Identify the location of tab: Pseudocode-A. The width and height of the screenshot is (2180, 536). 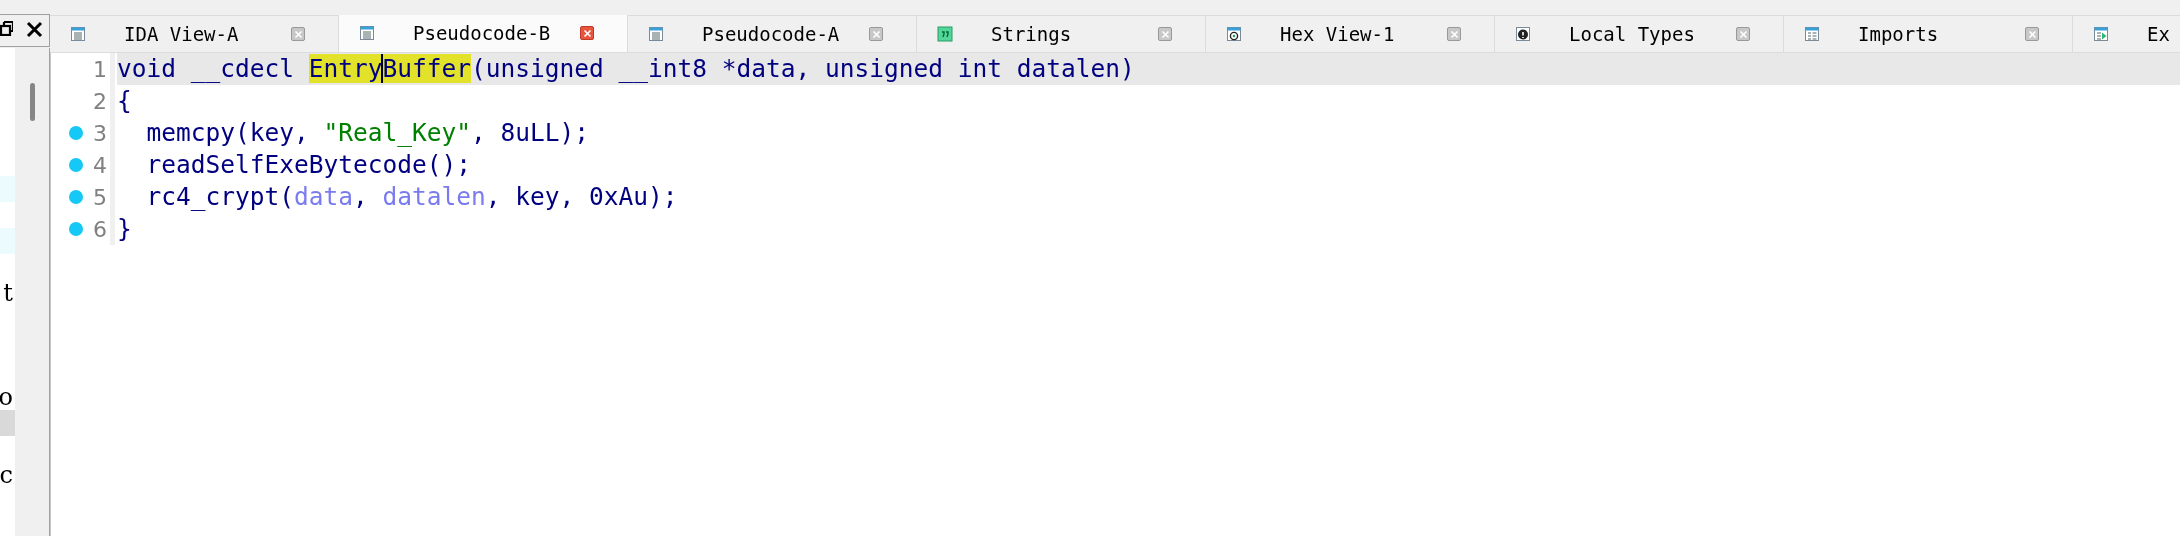
(772, 33).